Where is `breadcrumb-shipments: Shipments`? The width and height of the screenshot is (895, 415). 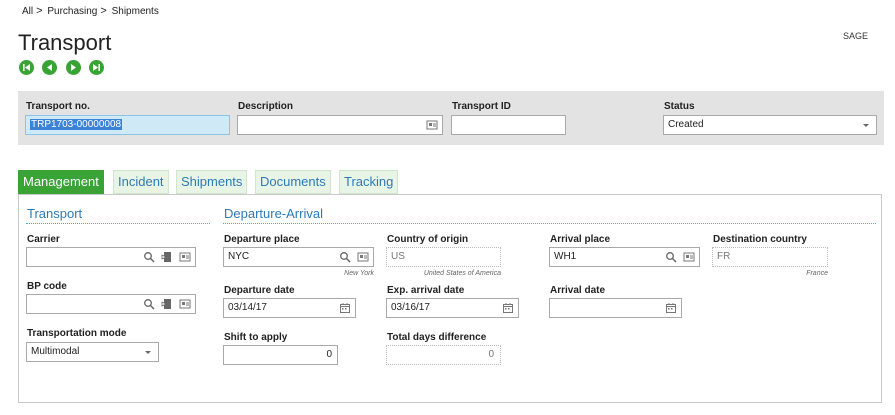
breadcrumb-shipments: Shipments is located at coordinates (135, 11).